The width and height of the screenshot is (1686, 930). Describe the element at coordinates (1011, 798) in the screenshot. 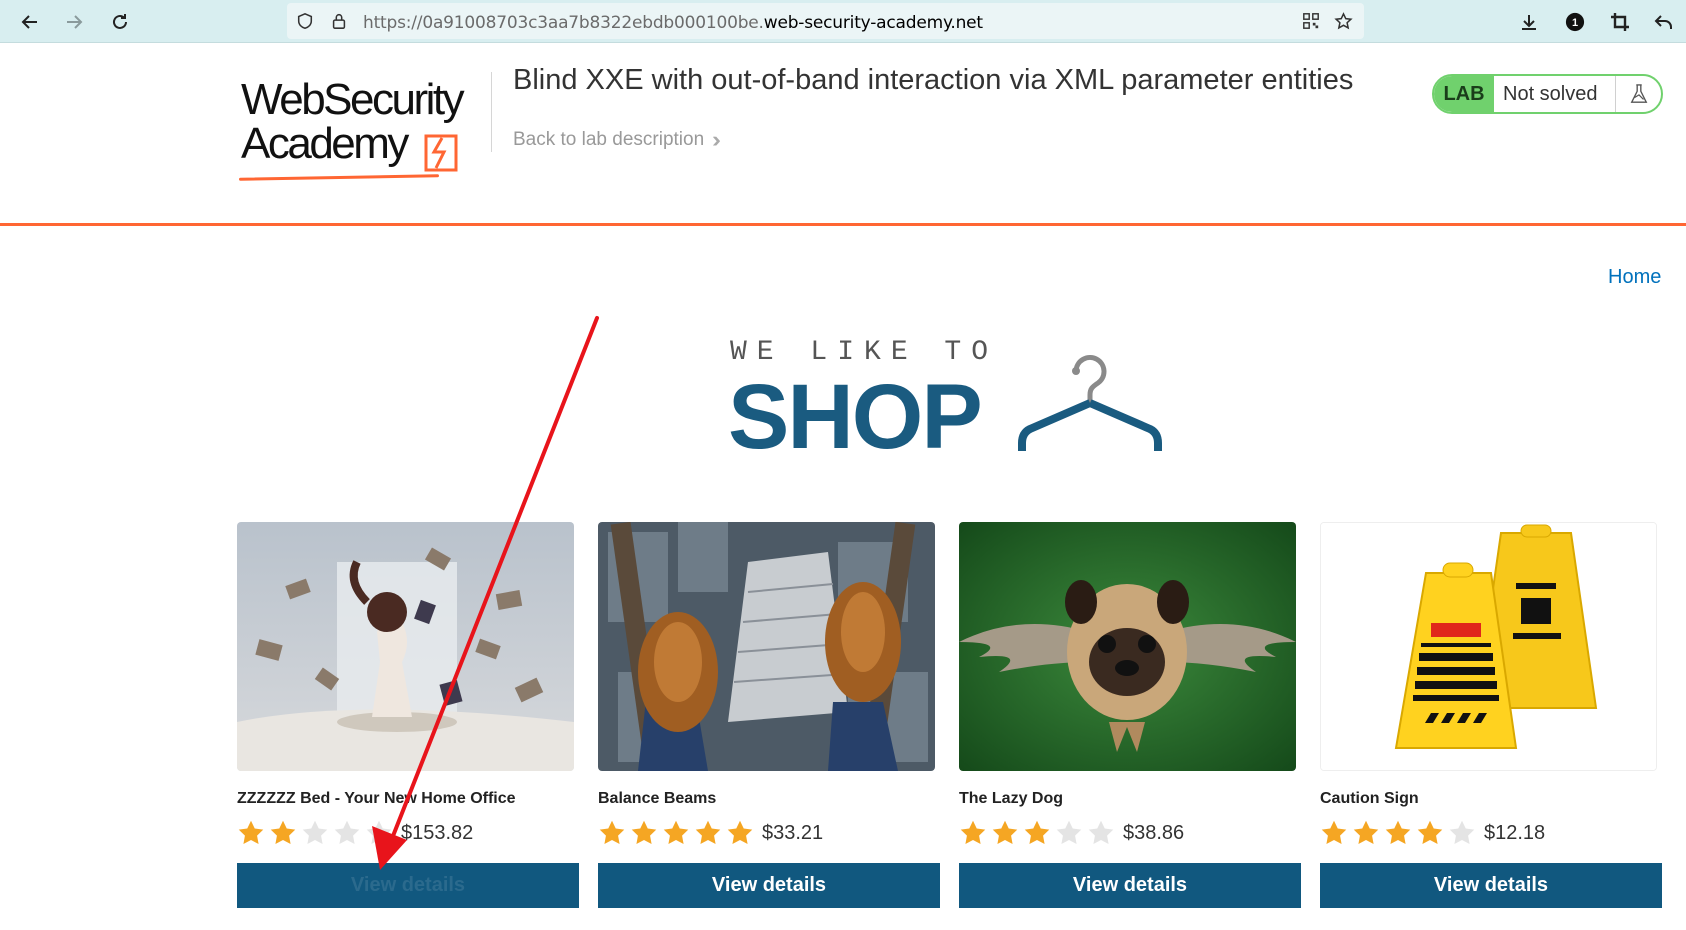

I see `product-name: The Lazy Dog` at that location.